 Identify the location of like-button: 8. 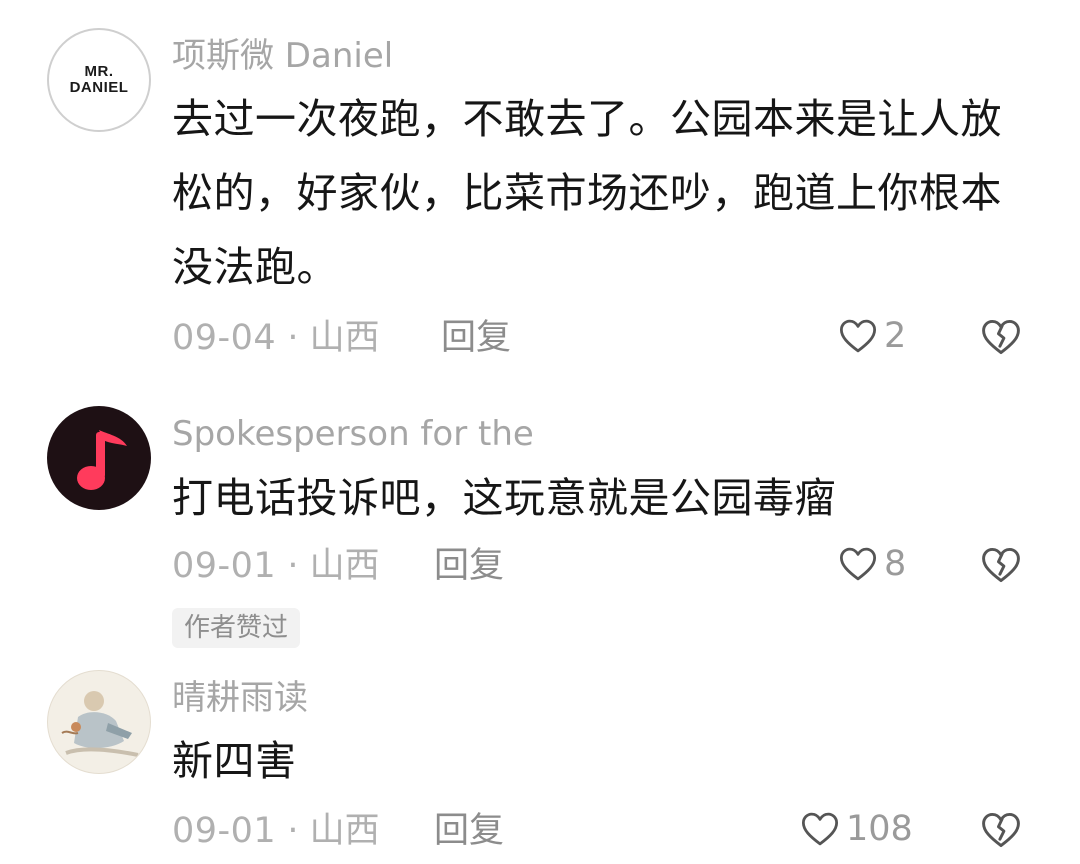
(871, 564).